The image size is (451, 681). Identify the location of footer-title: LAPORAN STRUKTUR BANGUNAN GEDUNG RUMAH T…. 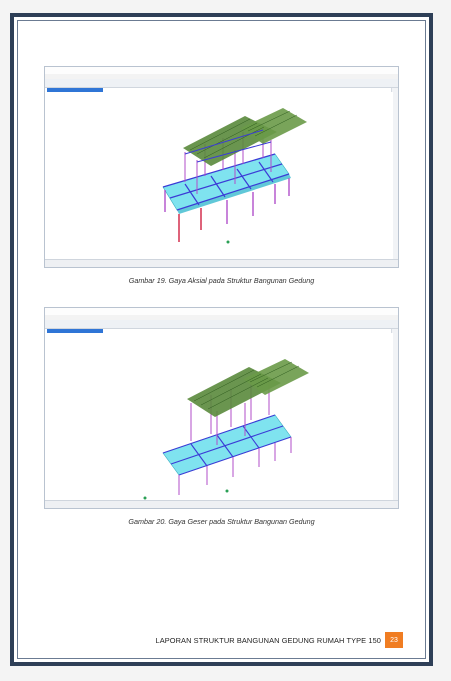
(268, 640).